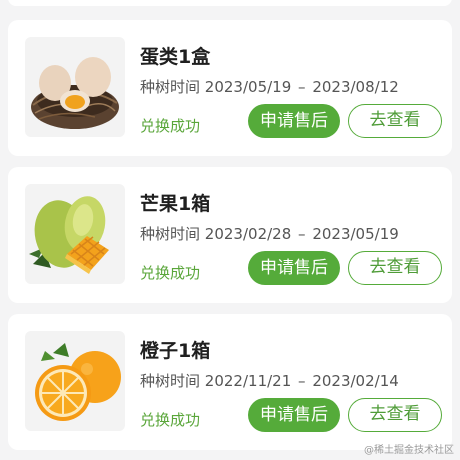  I want to click on item-name: 橙子1箱, so click(175, 351).